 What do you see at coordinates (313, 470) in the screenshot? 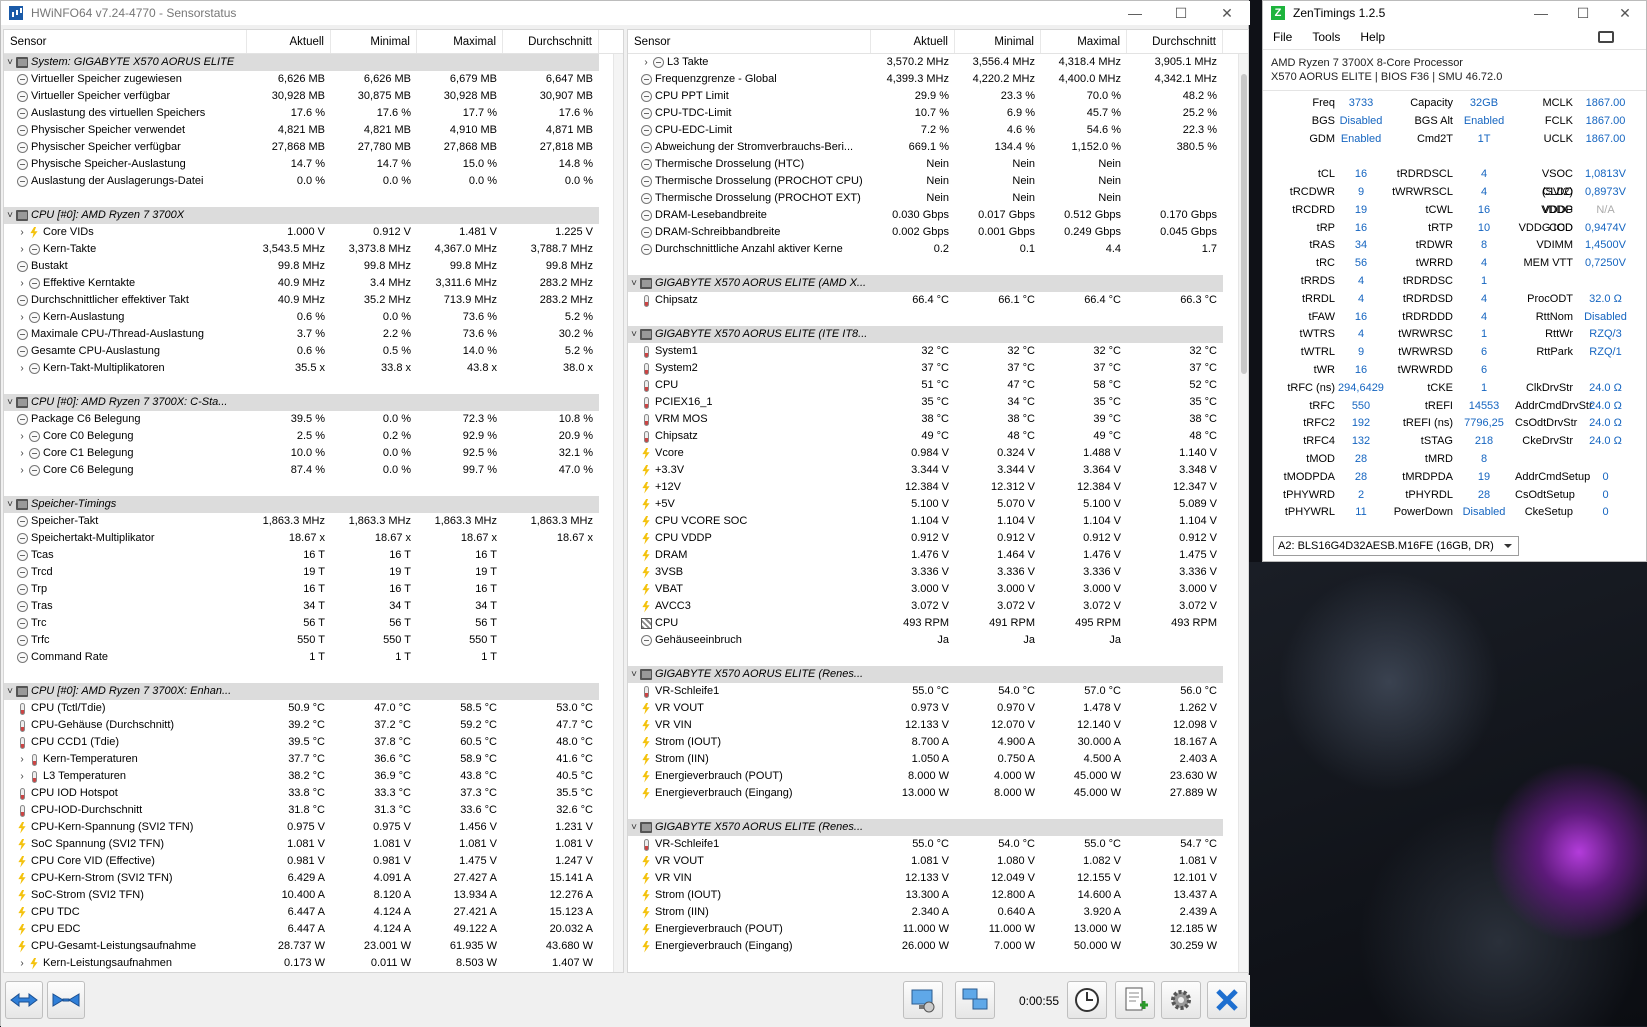
I see `sensor-row: › Core C6 Belegung 87.4 % 0.0 % 99.7 % 47.0 %` at bounding box center [313, 470].